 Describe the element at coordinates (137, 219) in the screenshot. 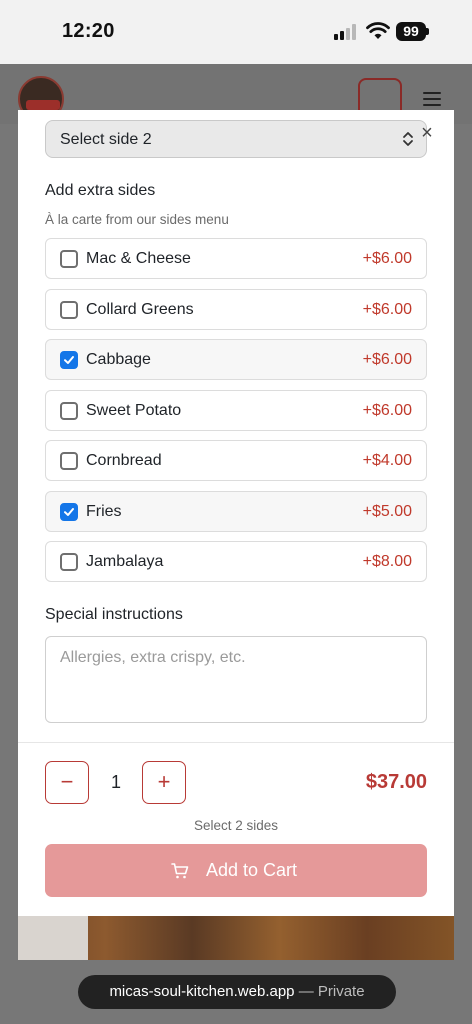

I see `extra-sides-subtitle: À la carte from our sides menu` at that location.